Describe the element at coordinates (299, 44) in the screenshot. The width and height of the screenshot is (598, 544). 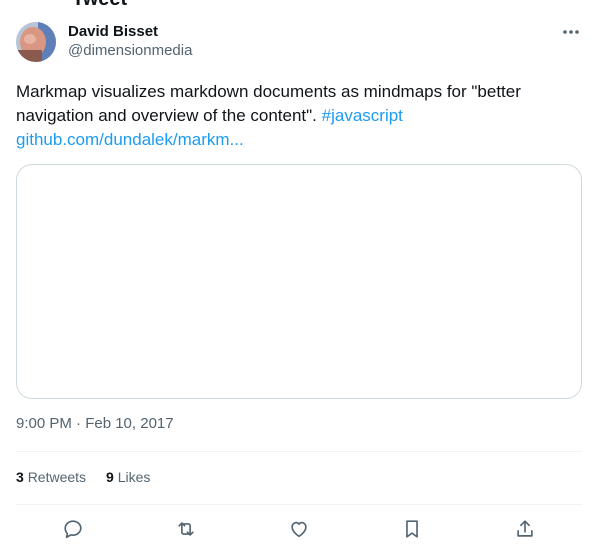
I see `tweet-header: David Bisset @dimensionmedia` at that location.